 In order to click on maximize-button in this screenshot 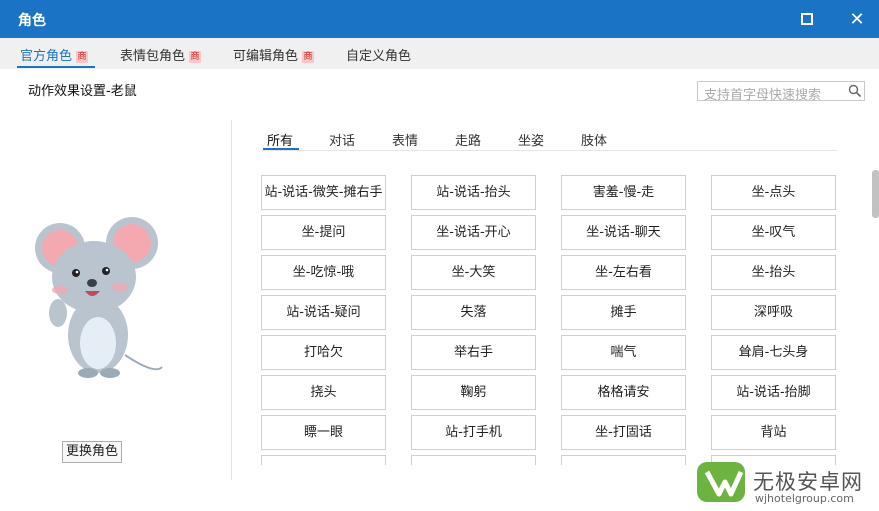, I will do `click(807, 19)`.